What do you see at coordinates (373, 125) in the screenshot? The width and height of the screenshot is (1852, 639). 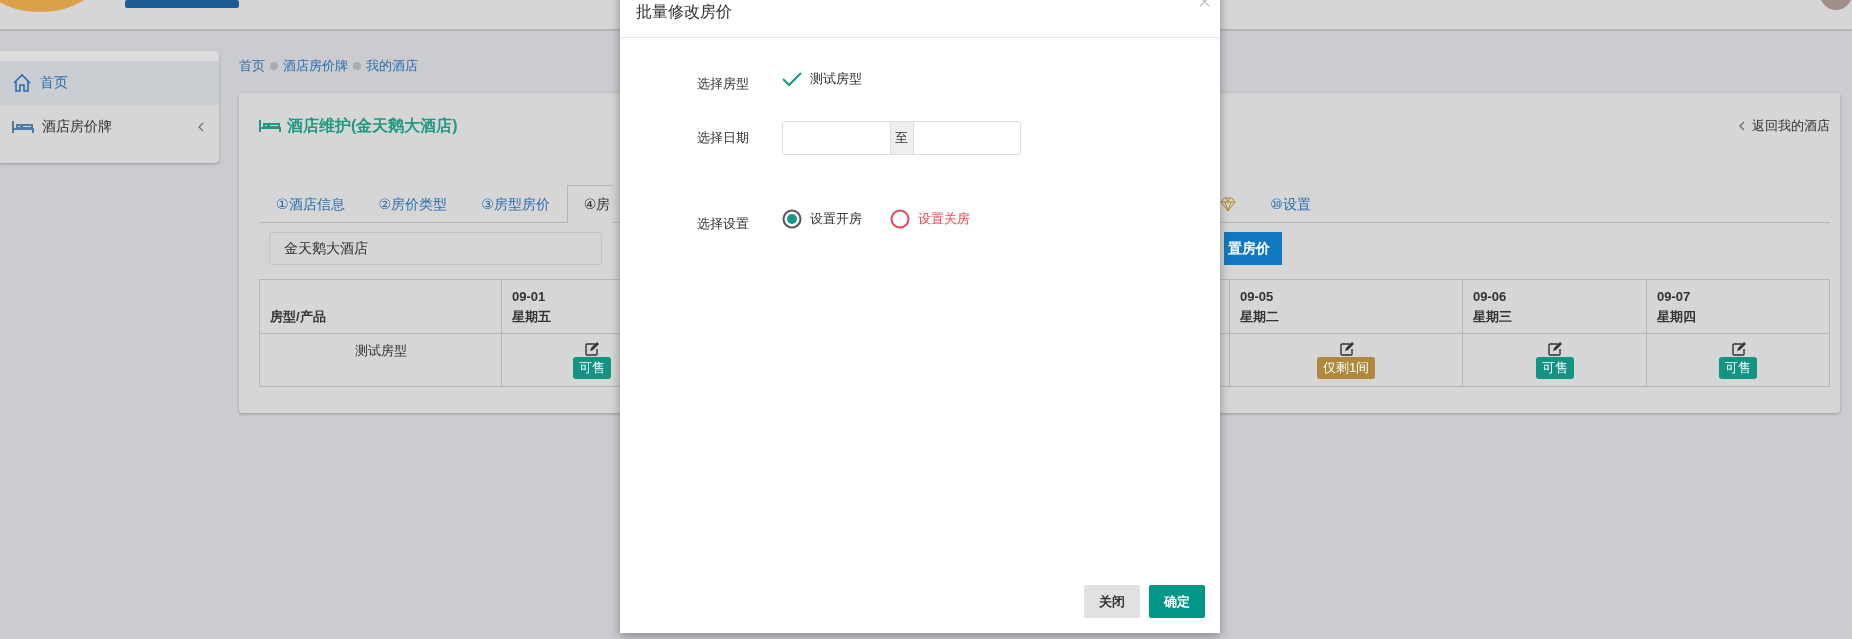 I see `panel-title: 酒店维护(金天鹅大酒店)` at bounding box center [373, 125].